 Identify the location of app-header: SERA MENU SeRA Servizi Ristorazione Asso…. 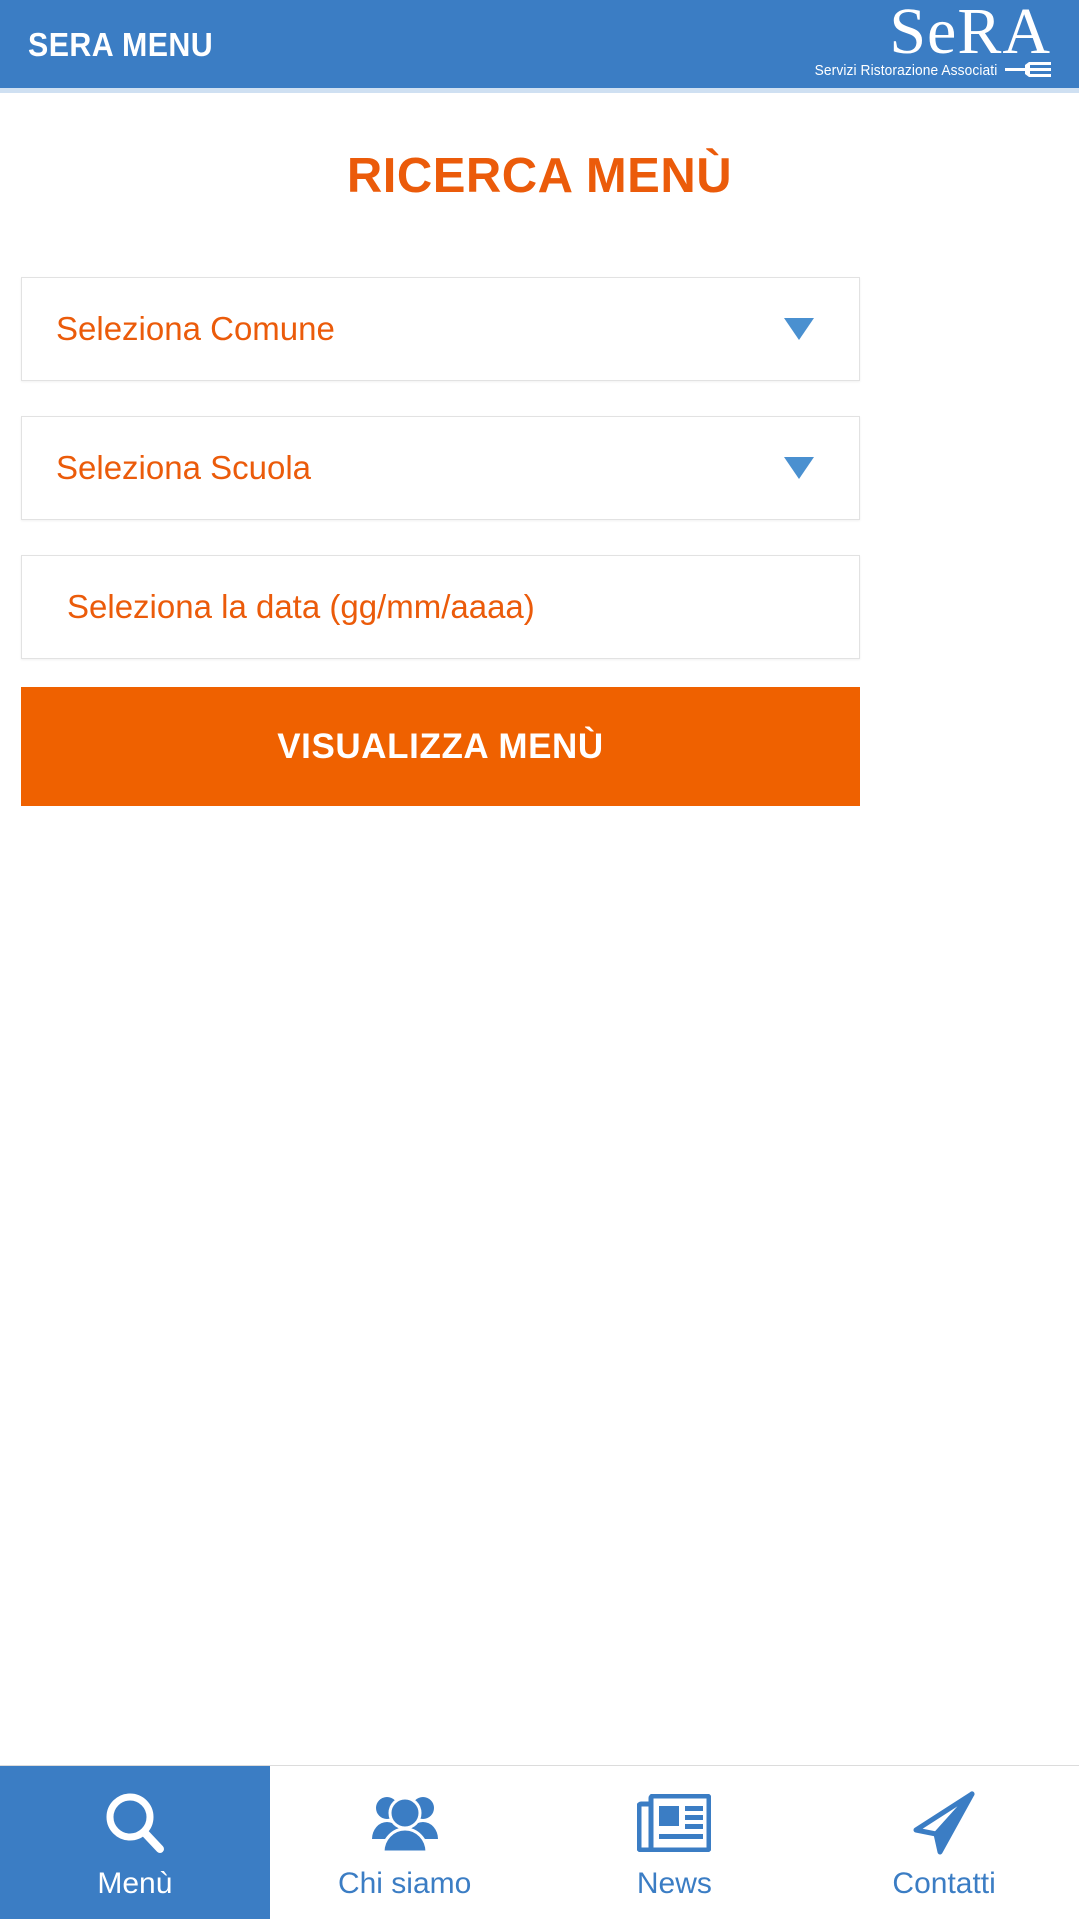
(539, 46).